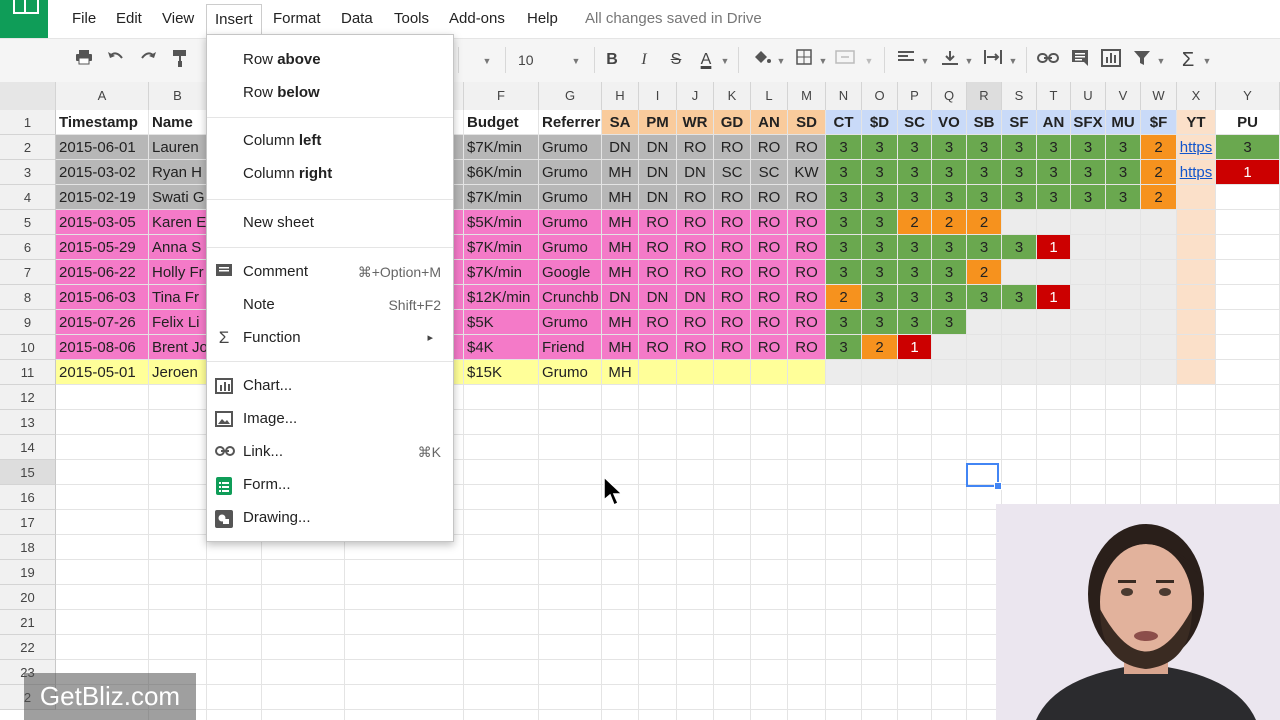 The image size is (1280, 720). What do you see at coordinates (1196, 197) in the screenshot?
I see `cell-x4` at bounding box center [1196, 197].